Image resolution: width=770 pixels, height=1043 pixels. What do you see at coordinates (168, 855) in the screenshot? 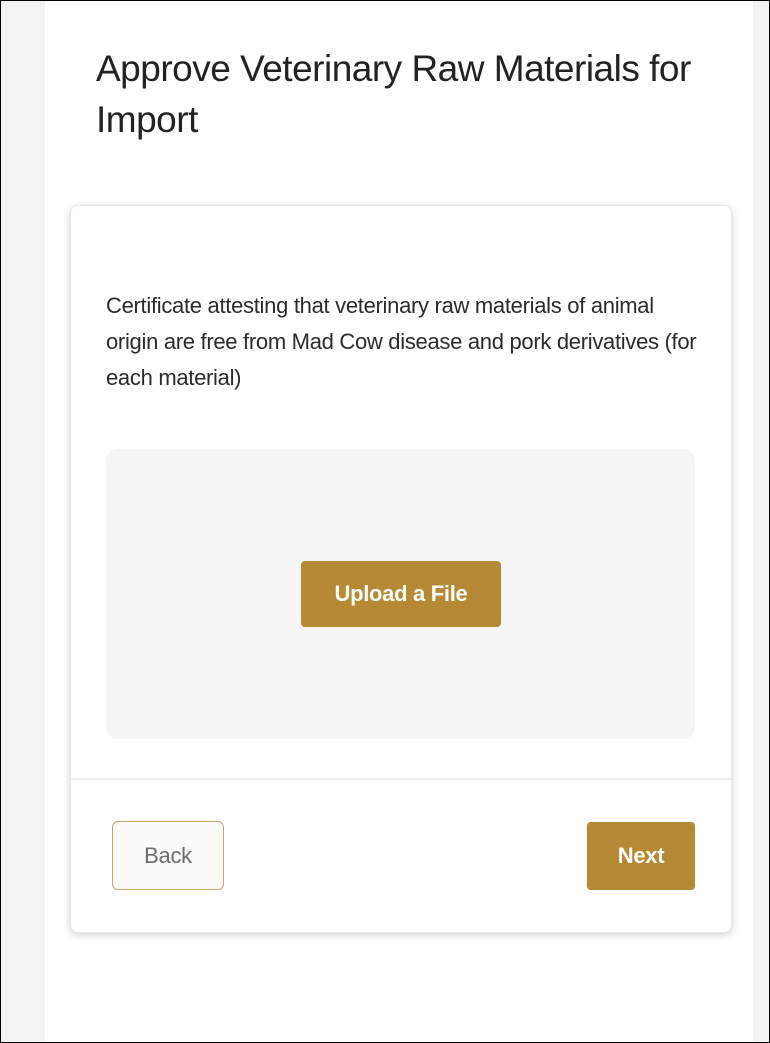
I see `back-button: Back` at bounding box center [168, 855].